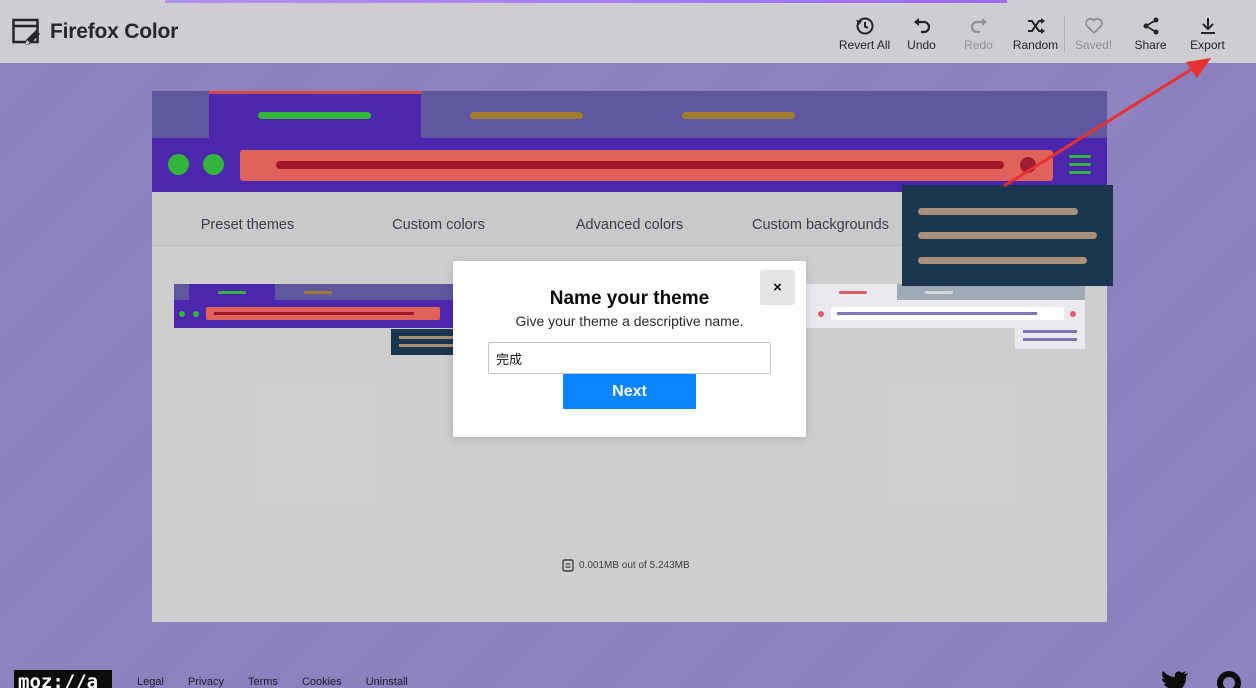 This screenshot has height=688, width=1256. I want to click on dialog-subtitle: Give your theme a descriptive name., so click(629, 321).